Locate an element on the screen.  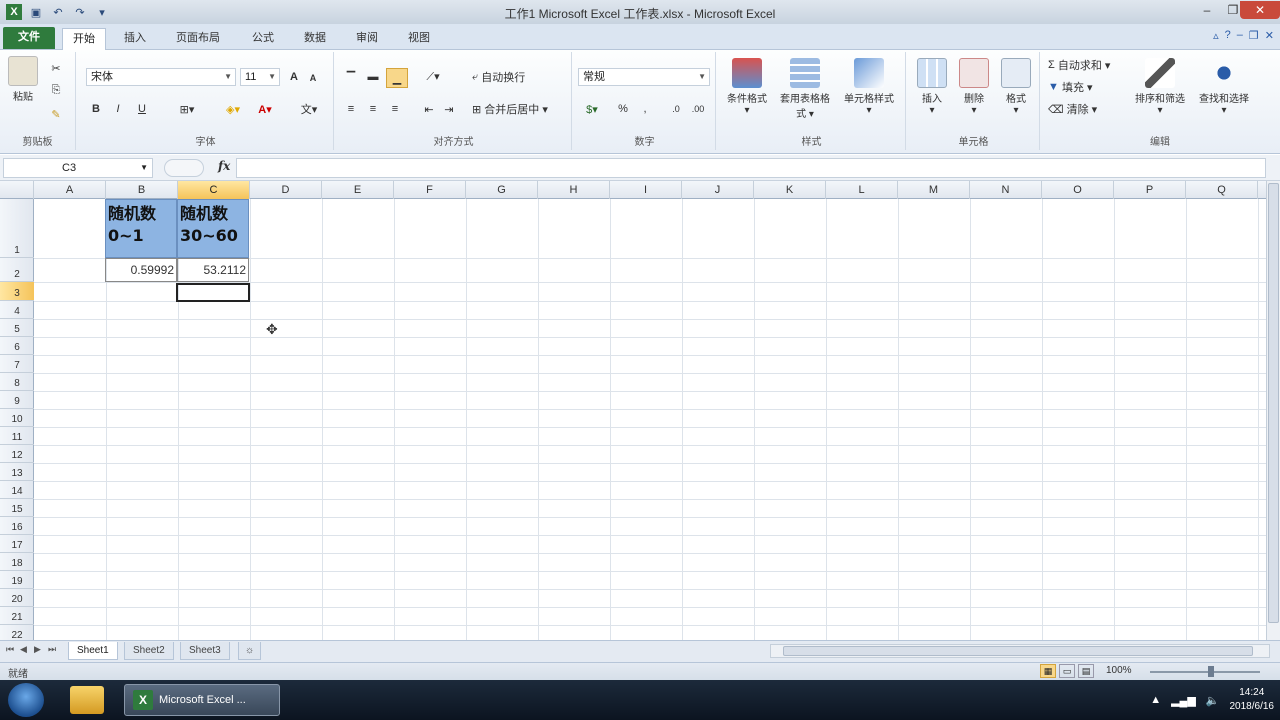
normal-view-icon: ▦ is located at coordinates (1048, 671).